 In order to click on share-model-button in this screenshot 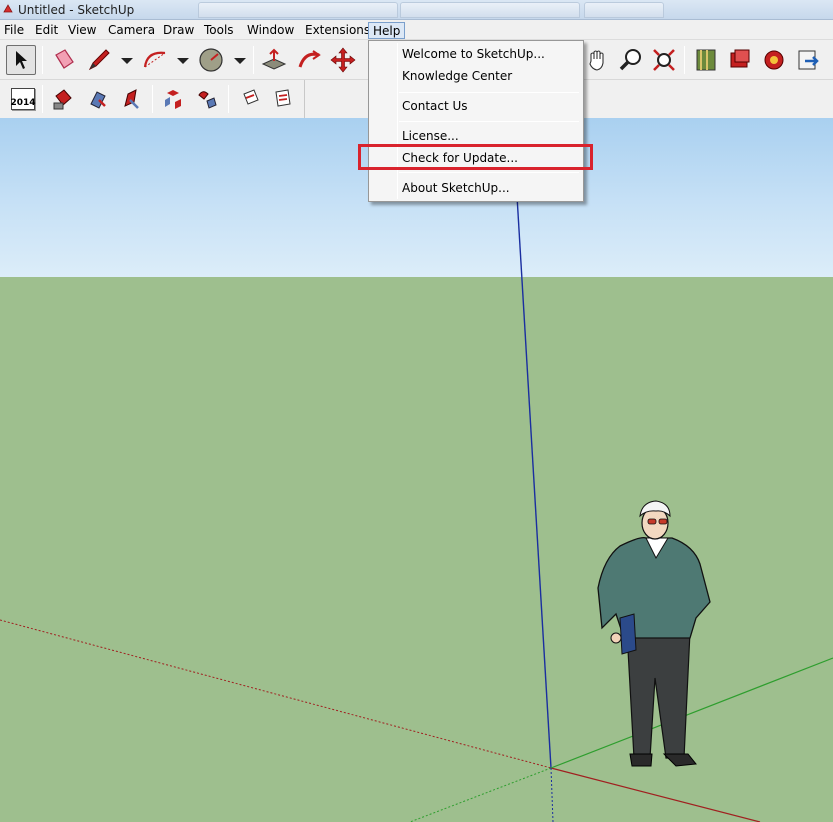, I will do `click(808, 60)`.